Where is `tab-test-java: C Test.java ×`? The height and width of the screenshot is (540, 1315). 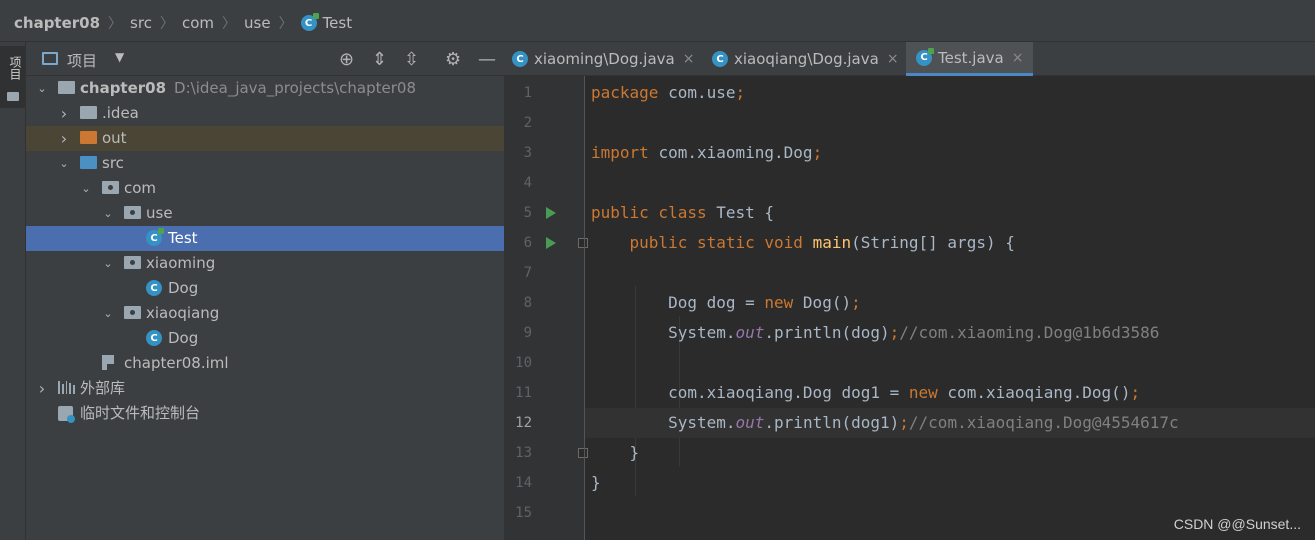
tab-test-java: C Test.java × is located at coordinates (969, 59).